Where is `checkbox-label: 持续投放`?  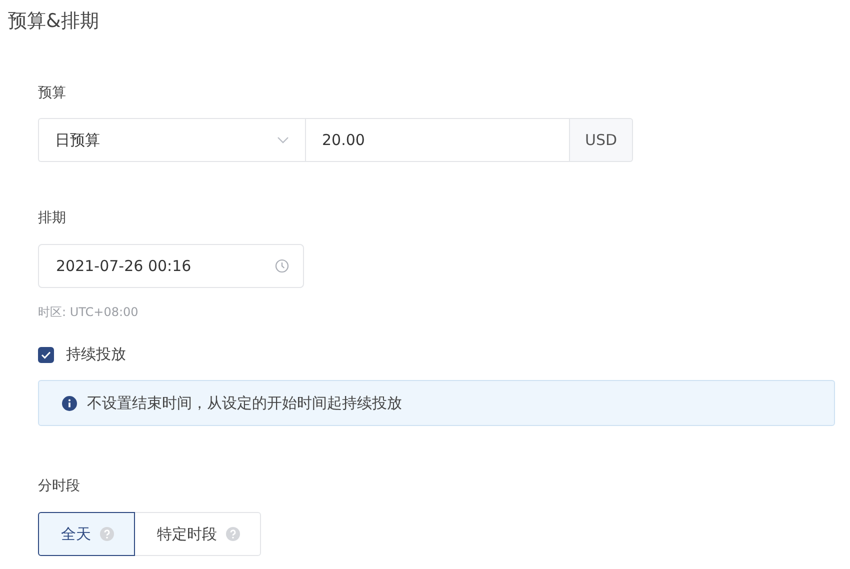 checkbox-label: 持续投放 is located at coordinates (96, 354).